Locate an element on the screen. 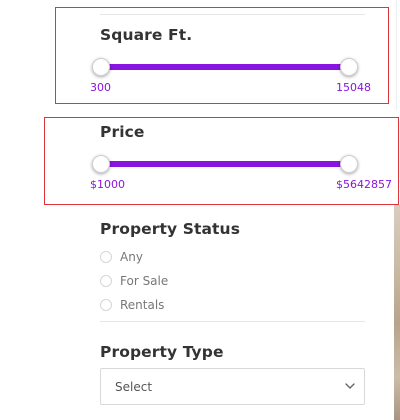 The width and height of the screenshot is (400, 420). status-option-label: For Sale is located at coordinates (144, 281).